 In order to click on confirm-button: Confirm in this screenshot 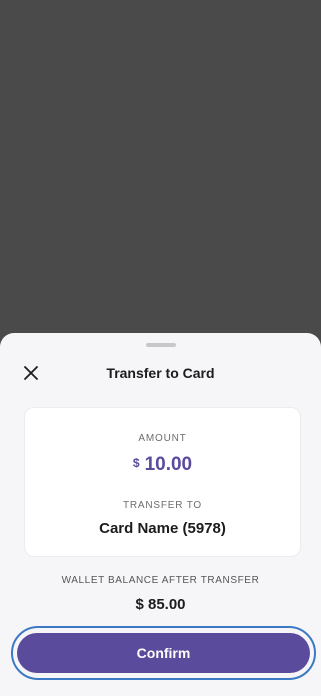, I will do `click(163, 653)`.